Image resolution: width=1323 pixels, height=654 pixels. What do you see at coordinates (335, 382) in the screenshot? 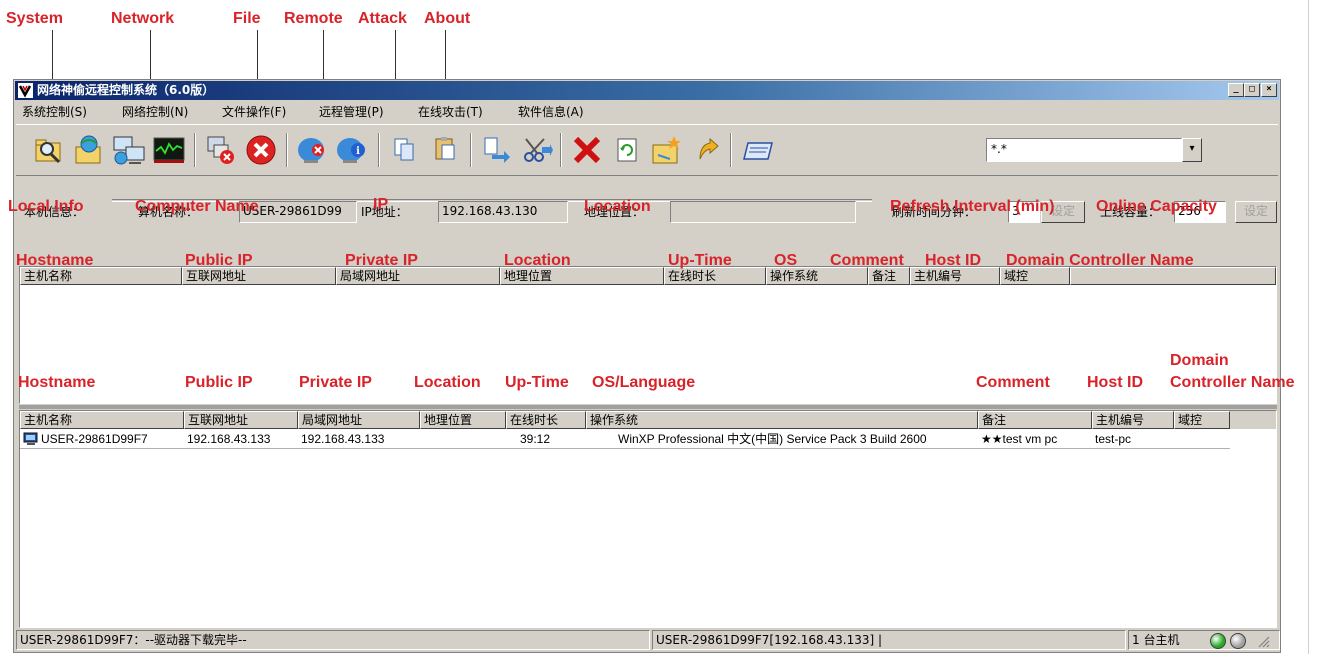
I see `annot-lower-private-ip: Private IP` at bounding box center [335, 382].